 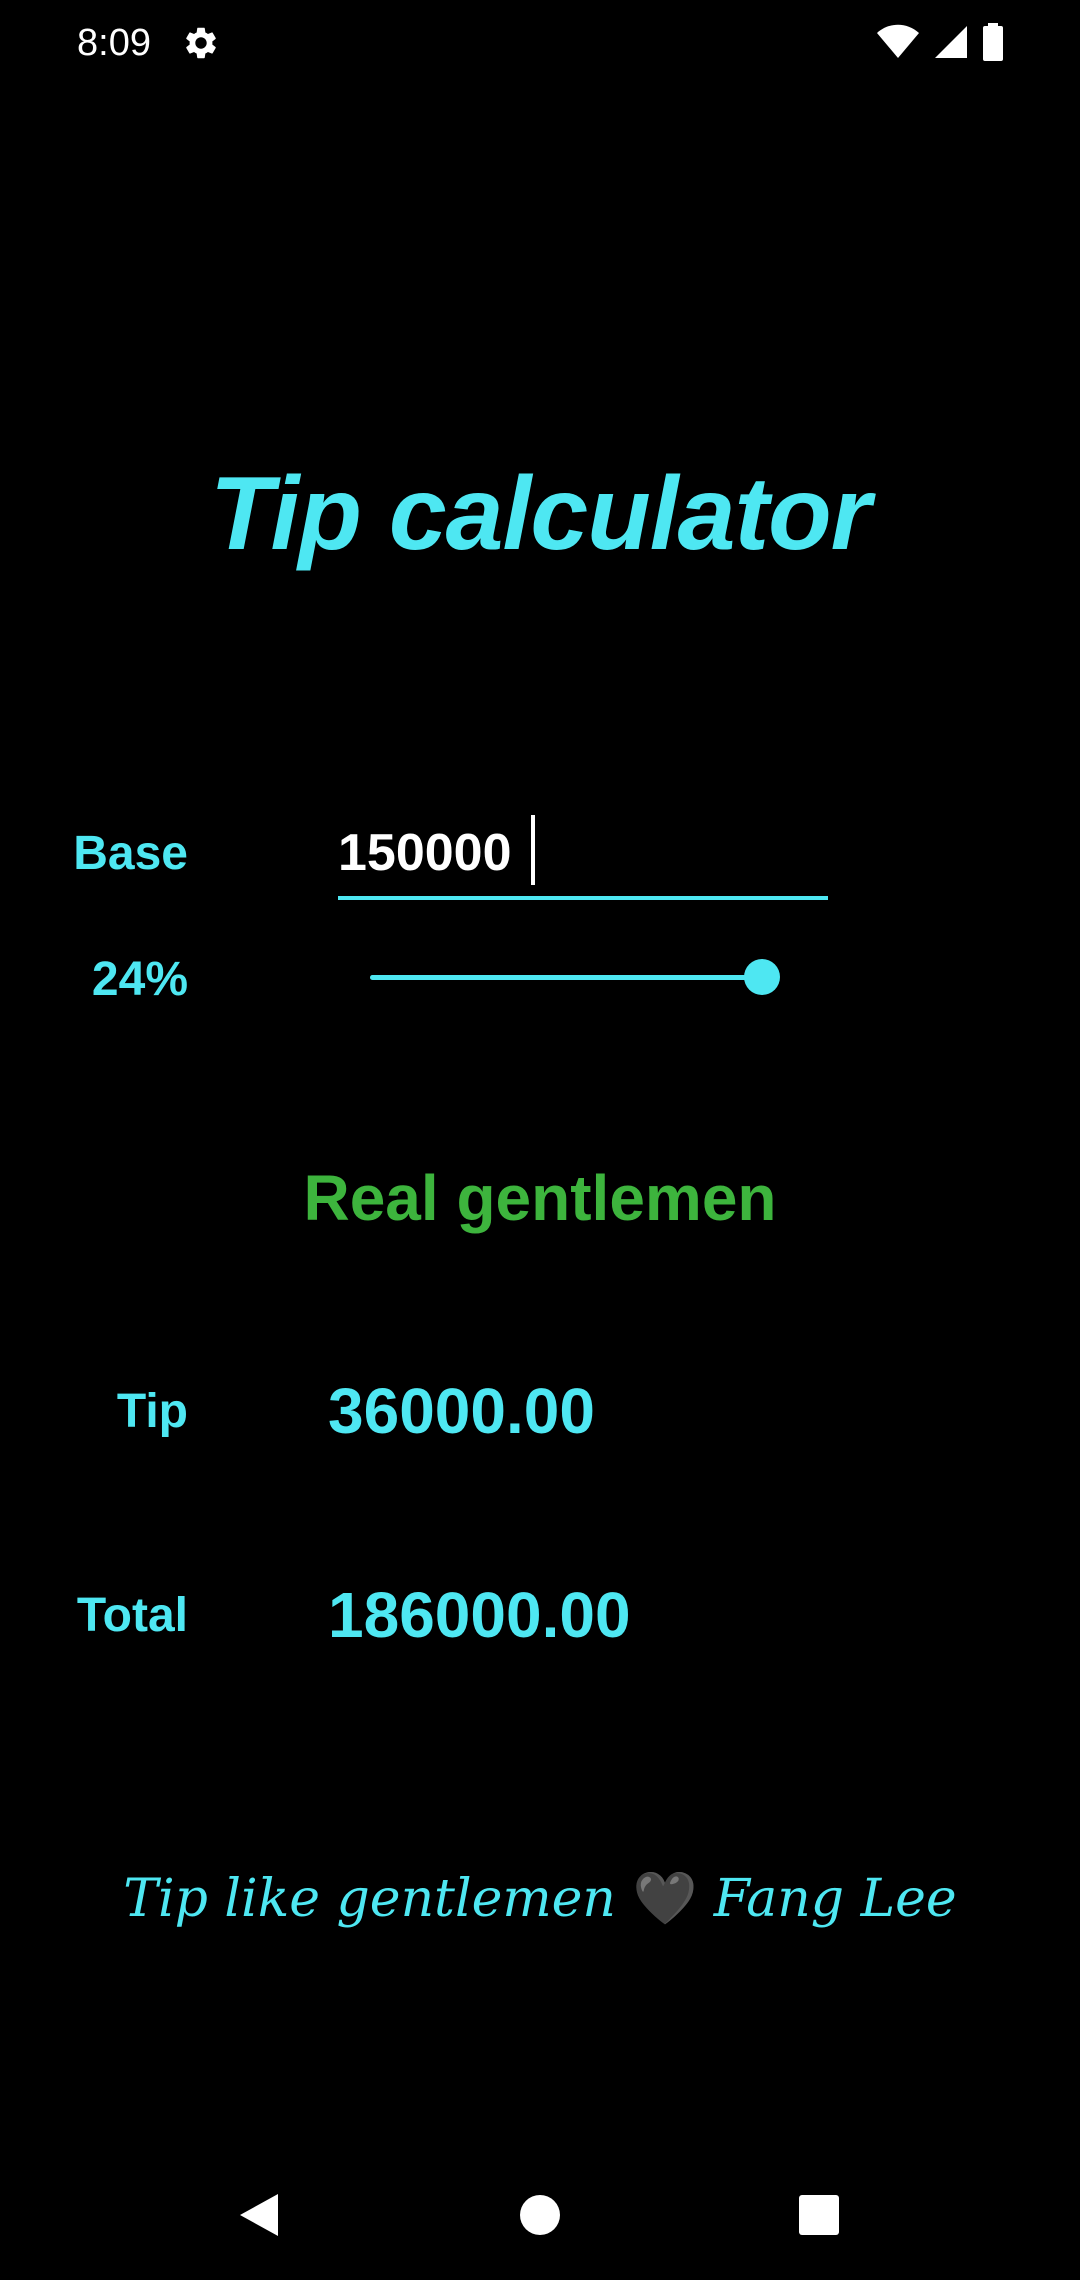 What do you see at coordinates (898, 41) in the screenshot?
I see `wifi-icon` at bounding box center [898, 41].